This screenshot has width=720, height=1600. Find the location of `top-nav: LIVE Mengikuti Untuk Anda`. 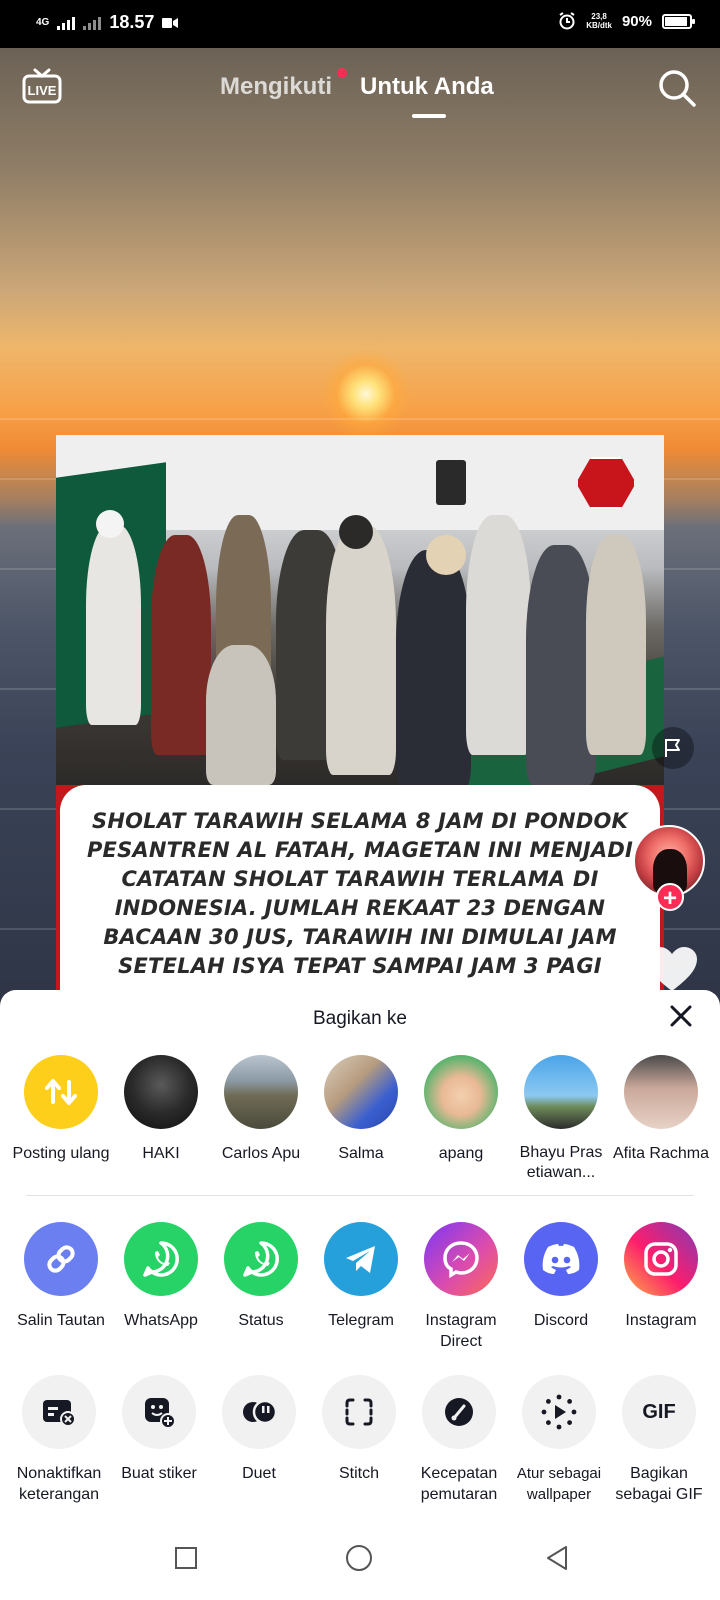

top-nav: LIVE Mengikuti Untuk Anda is located at coordinates (360, 88).